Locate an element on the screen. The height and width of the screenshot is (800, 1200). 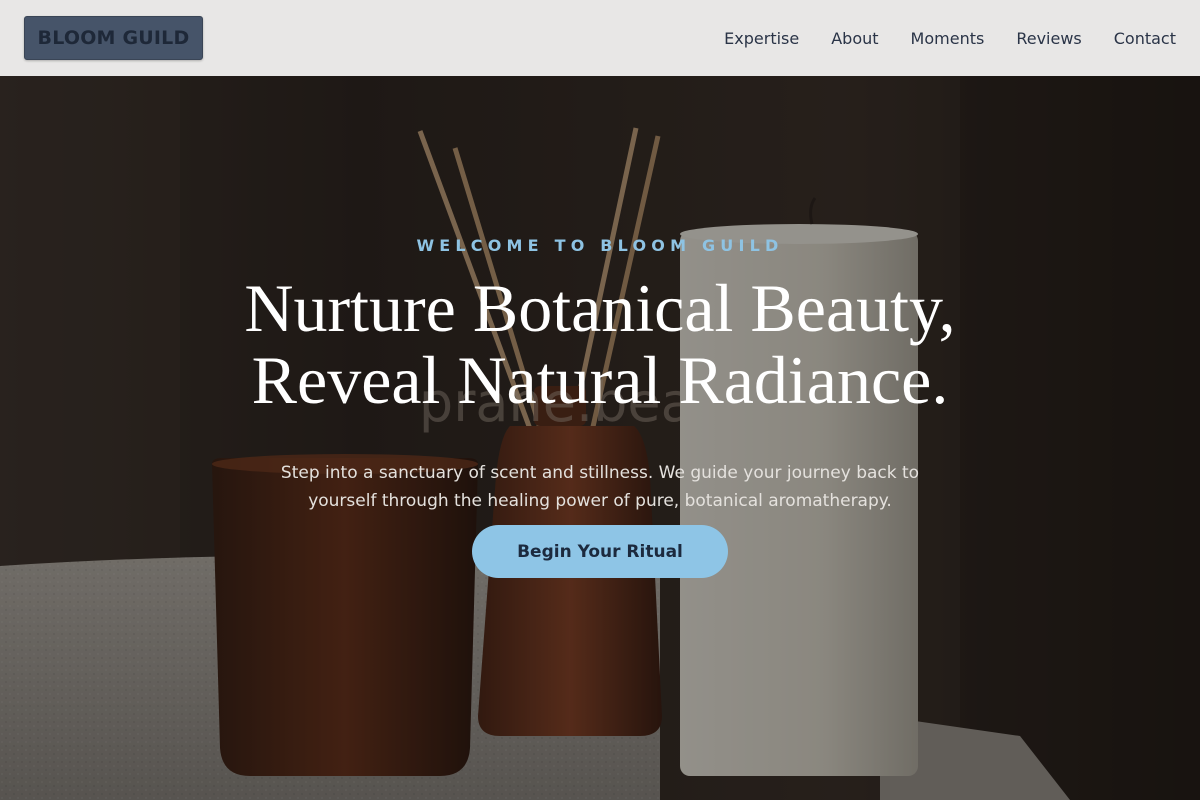
main-nav: Expertise About Moments Reviews Contact is located at coordinates (950, 38).